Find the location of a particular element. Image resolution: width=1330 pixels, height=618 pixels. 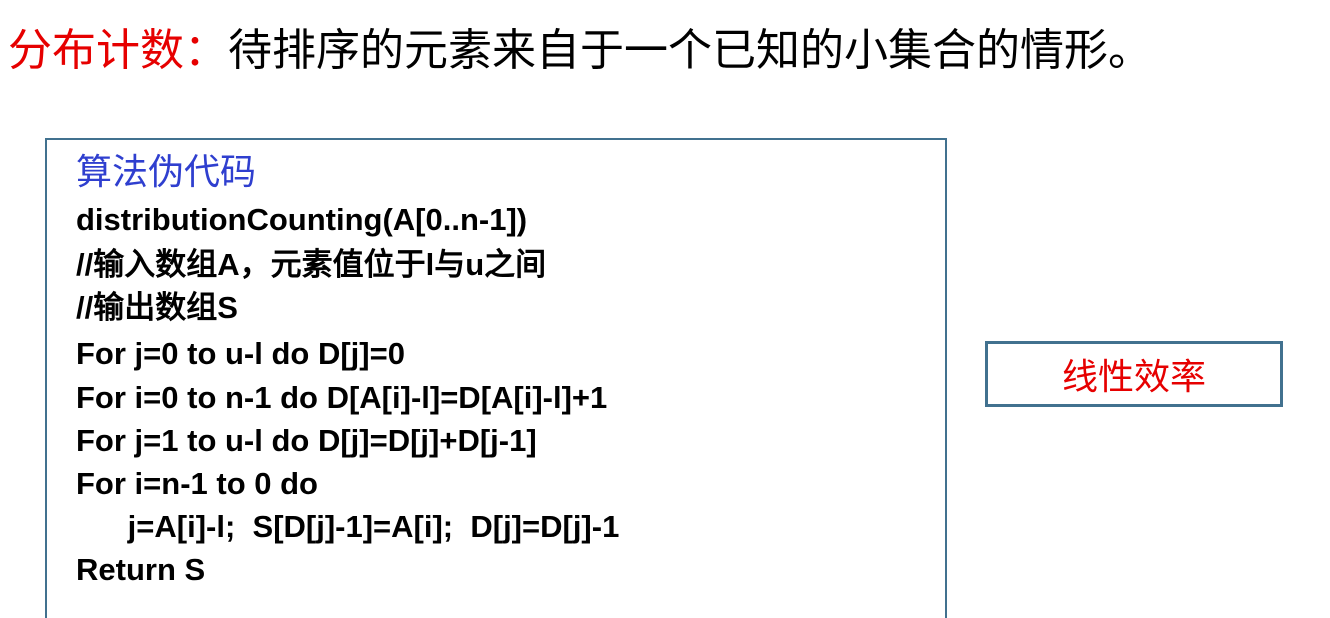

efficiency-label-box: 线性效率 is located at coordinates (1134, 374).